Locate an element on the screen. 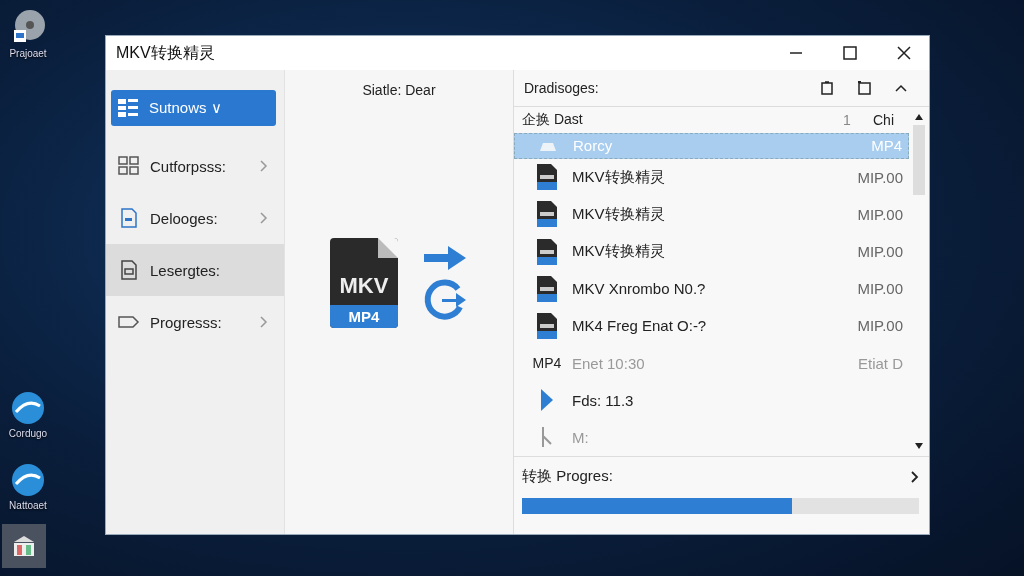  desktop-icon-label: Prajoaet is located at coordinates (28, 53).